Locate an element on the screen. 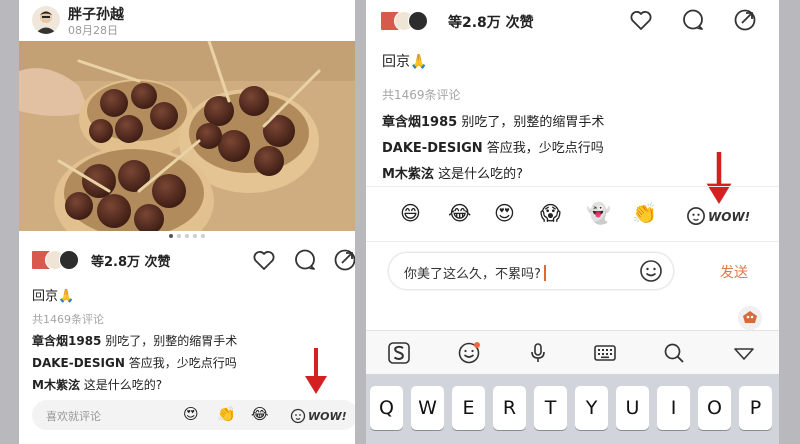 The width and height of the screenshot is (800, 444). red-arrow-annotation is located at coordinates (316, 371).